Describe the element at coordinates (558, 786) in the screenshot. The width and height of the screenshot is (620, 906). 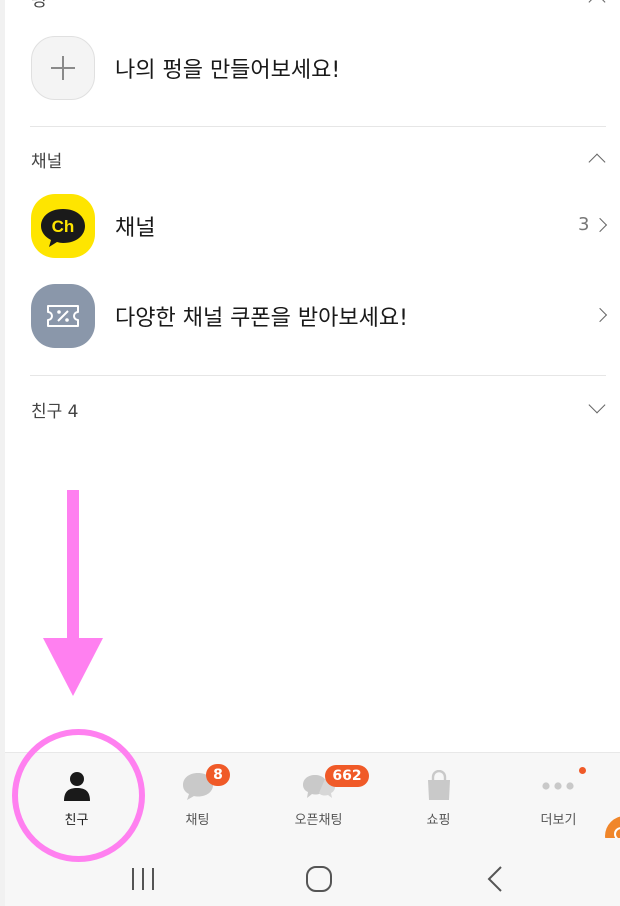
I see `more-dots-icon` at that location.